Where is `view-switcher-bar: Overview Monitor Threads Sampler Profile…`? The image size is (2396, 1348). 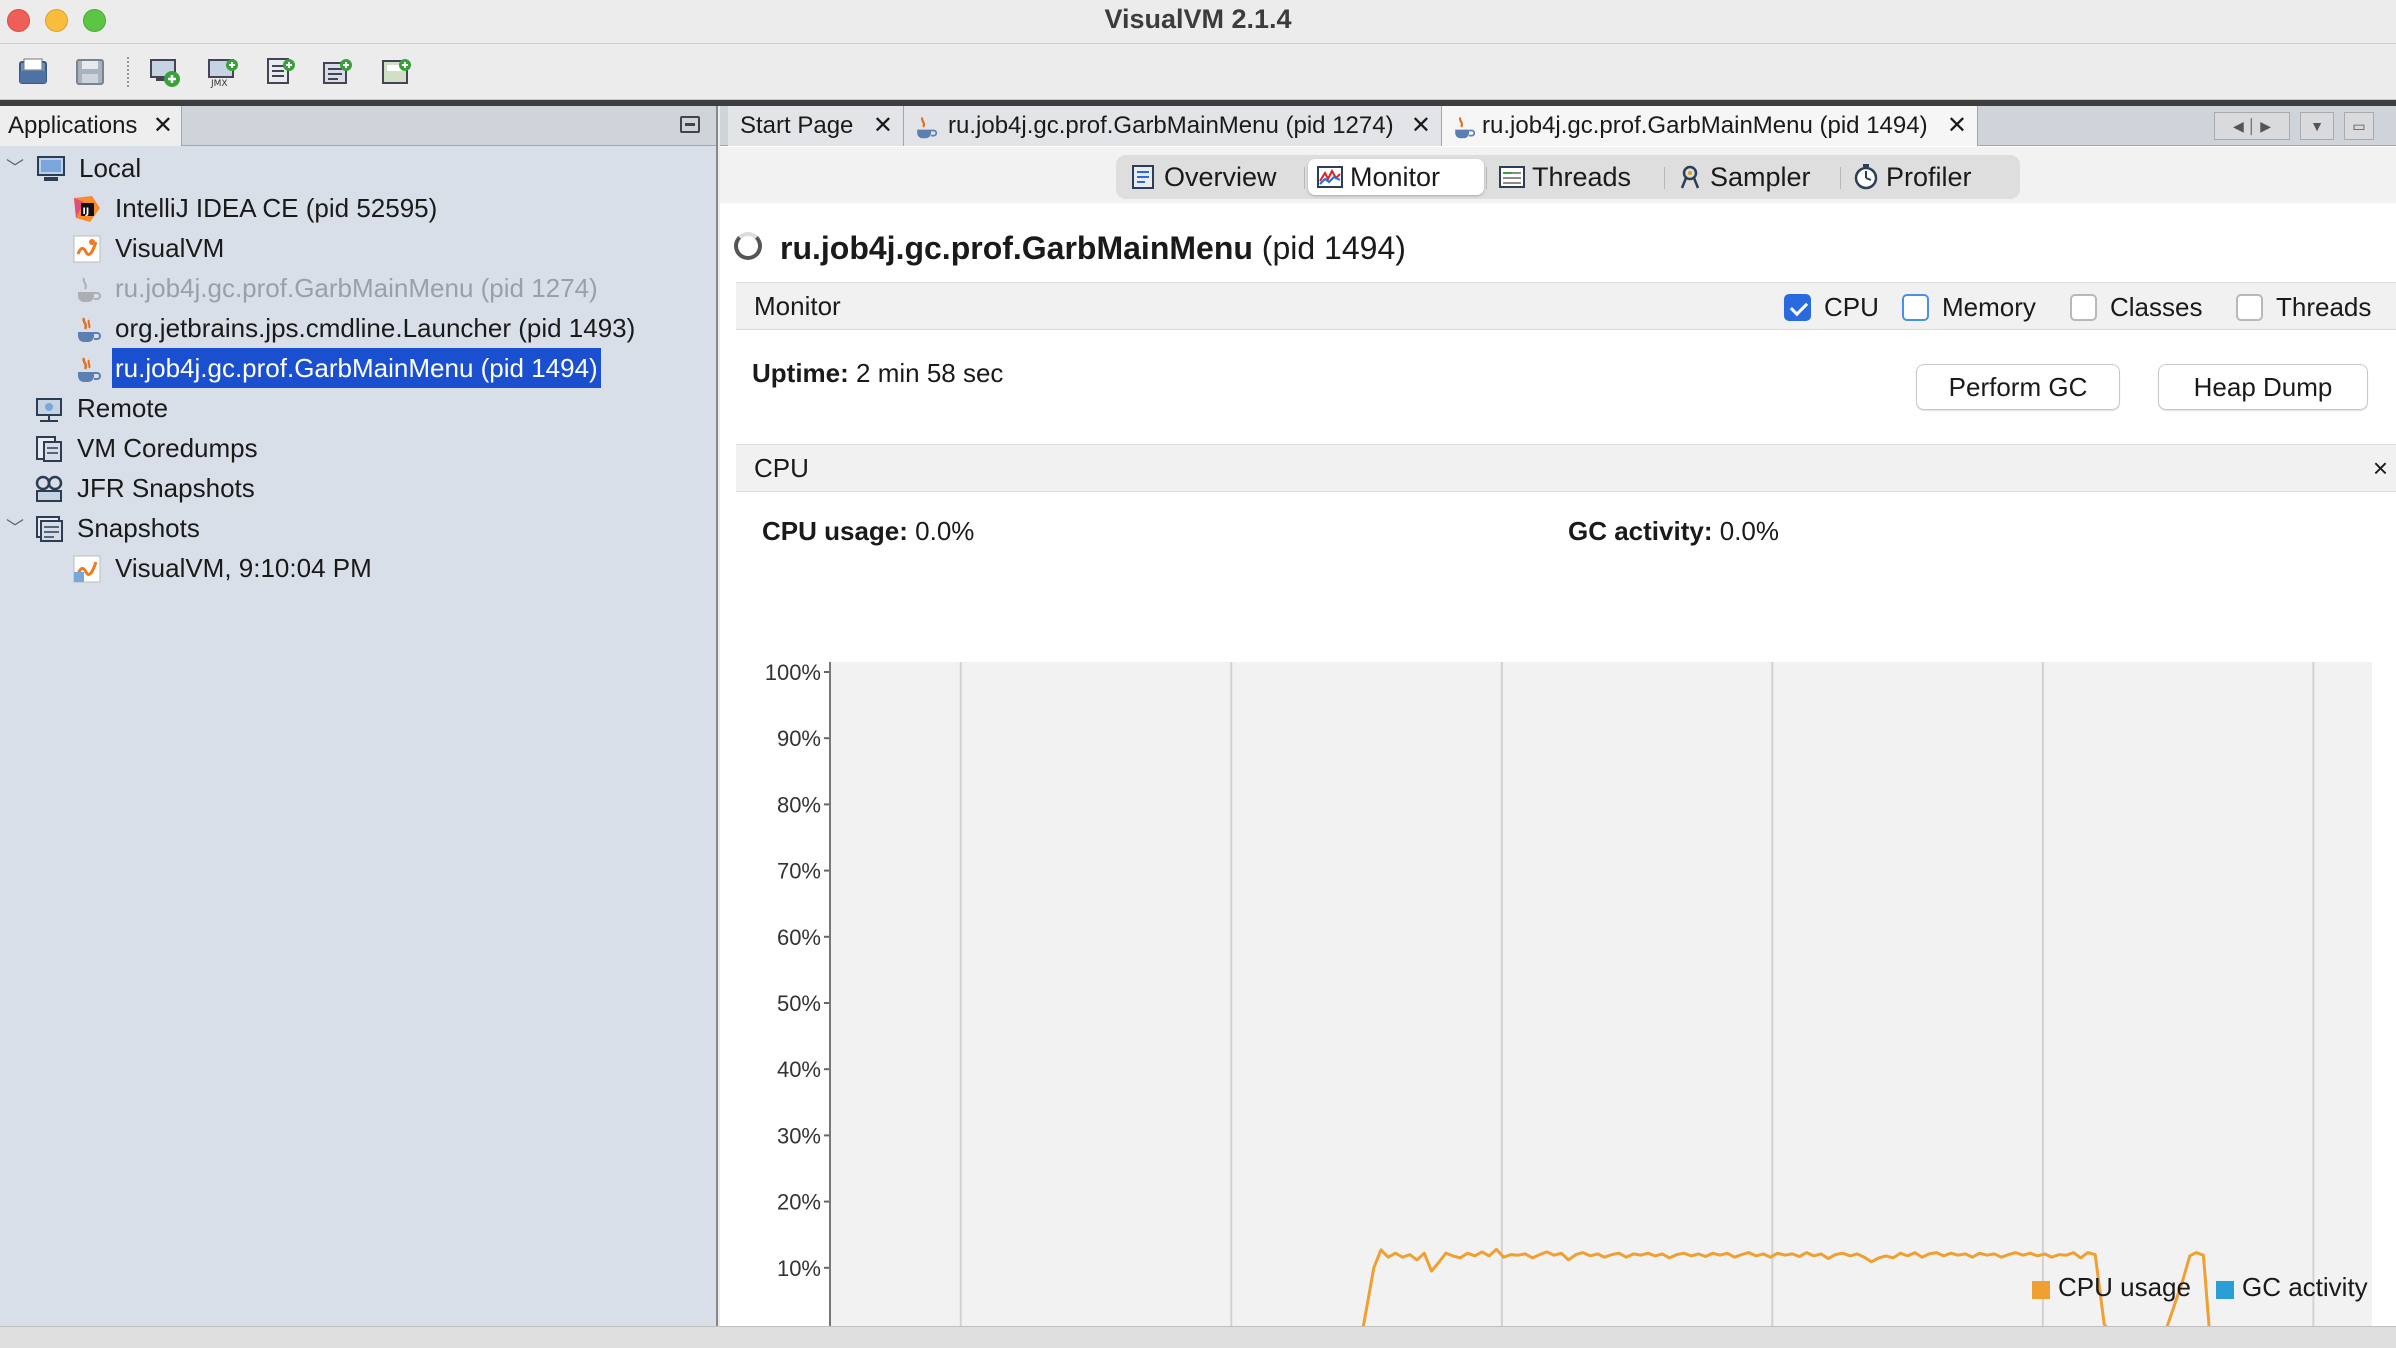 view-switcher-bar: Overview Monitor Threads Sampler Profile… is located at coordinates (1558, 175).